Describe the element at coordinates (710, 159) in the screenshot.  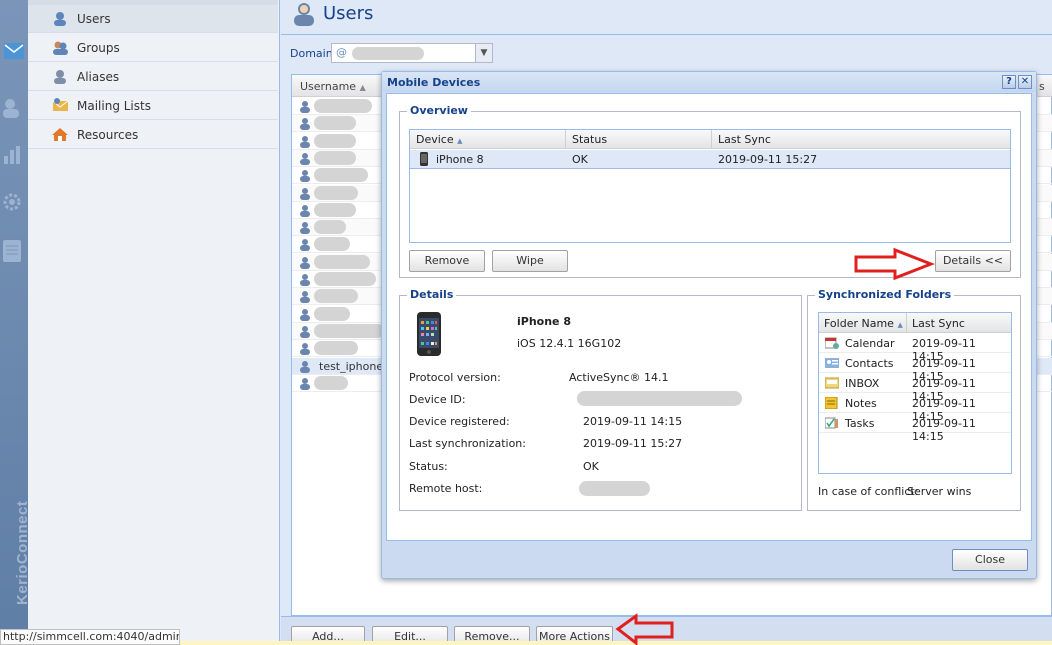
I see `device-row: iPhone 8 OK 2019-09-11 15:27` at that location.